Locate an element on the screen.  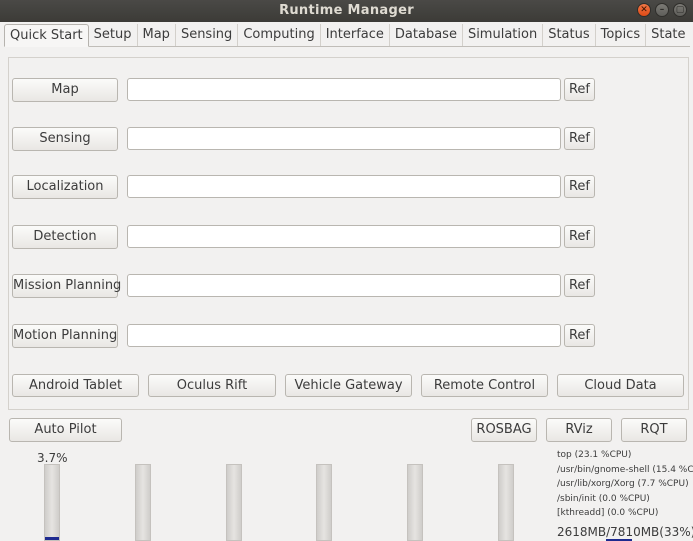
localization-button: Localization is located at coordinates (65, 187).